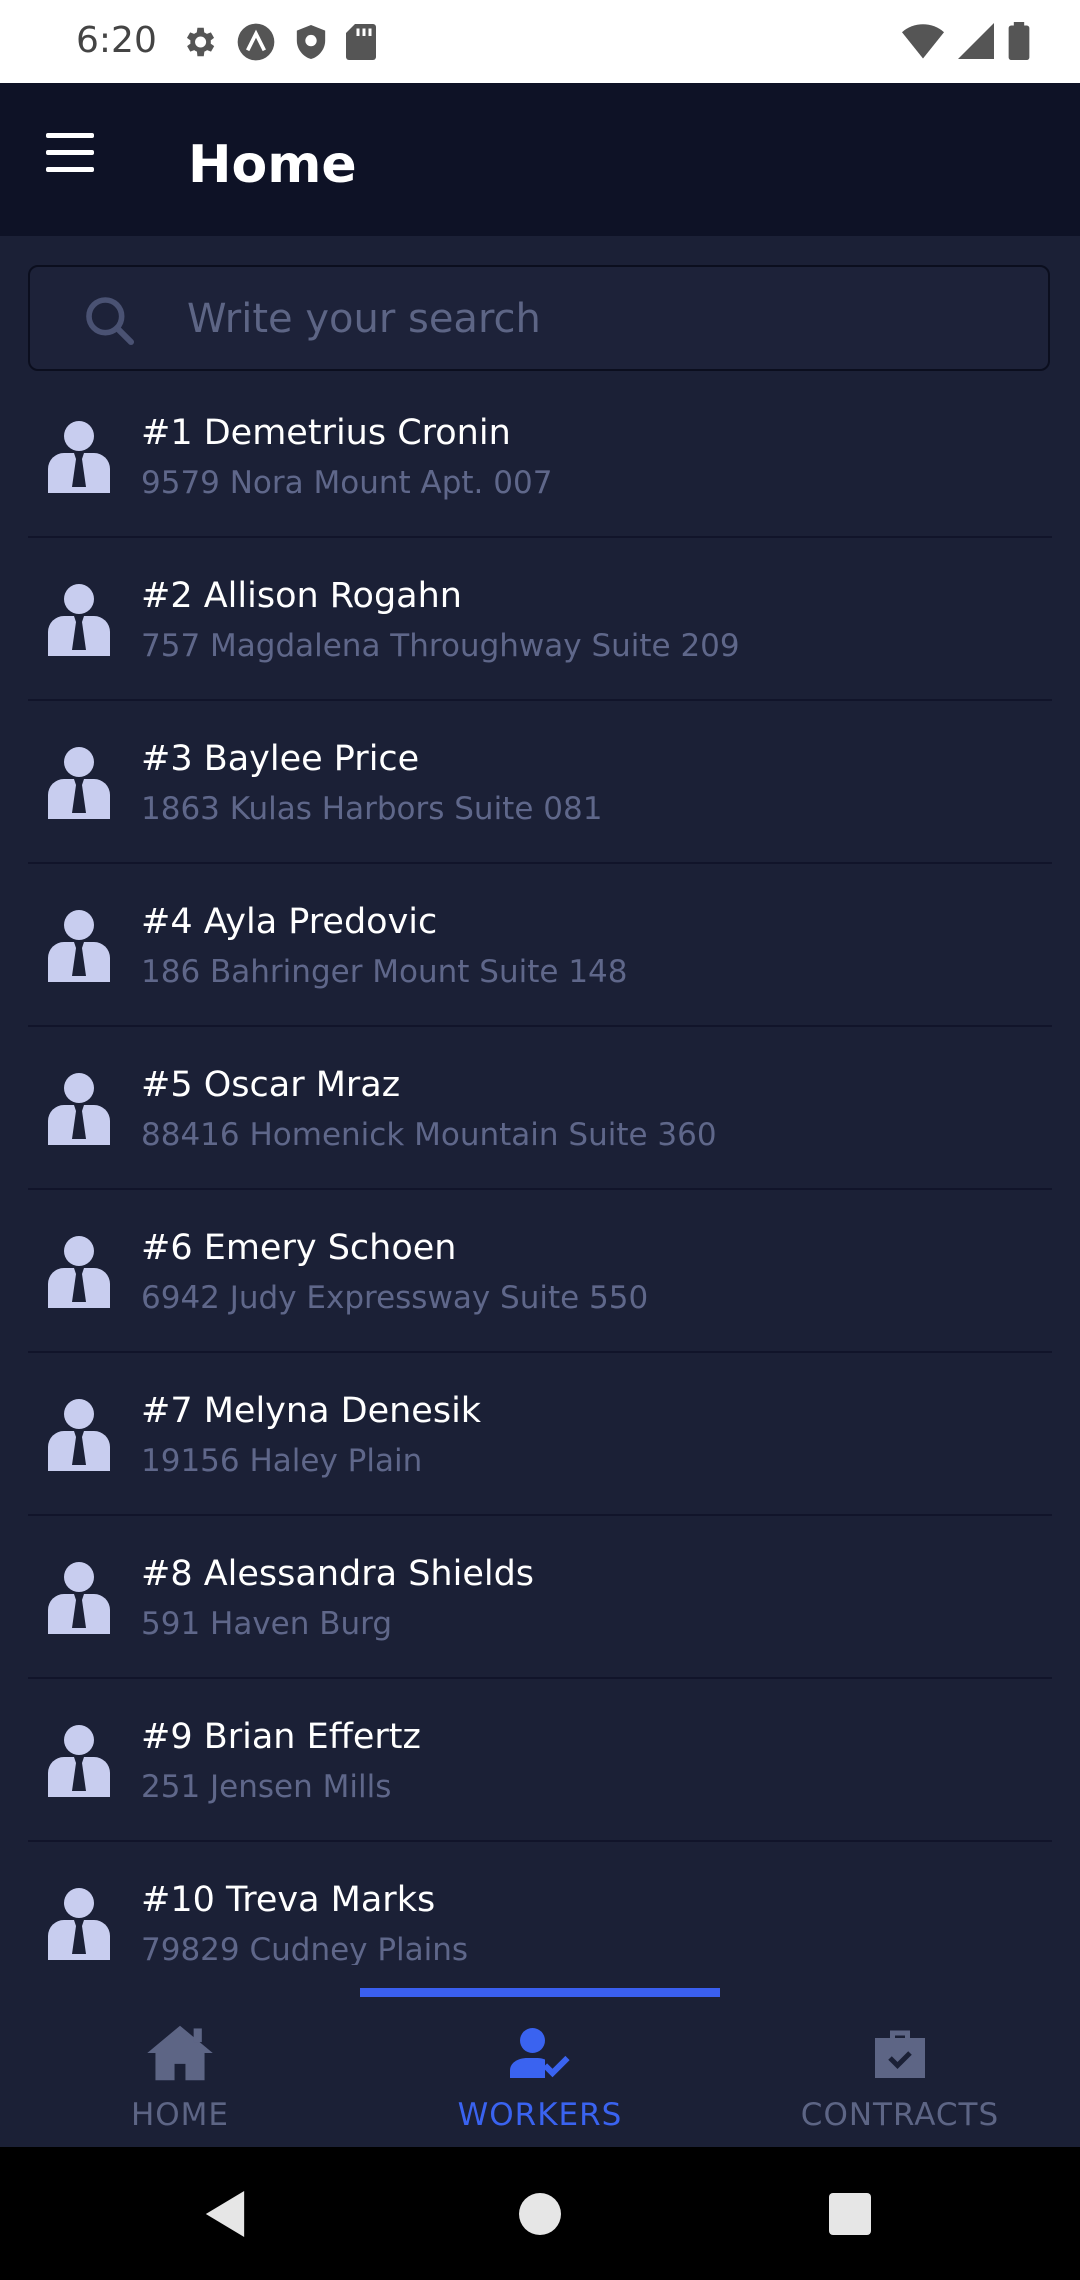 The image size is (1080, 2280). What do you see at coordinates (299, 1248) in the screenshot?
I see `worker-name: #6 Emery Schoen` at bounding box center [299, 1248].